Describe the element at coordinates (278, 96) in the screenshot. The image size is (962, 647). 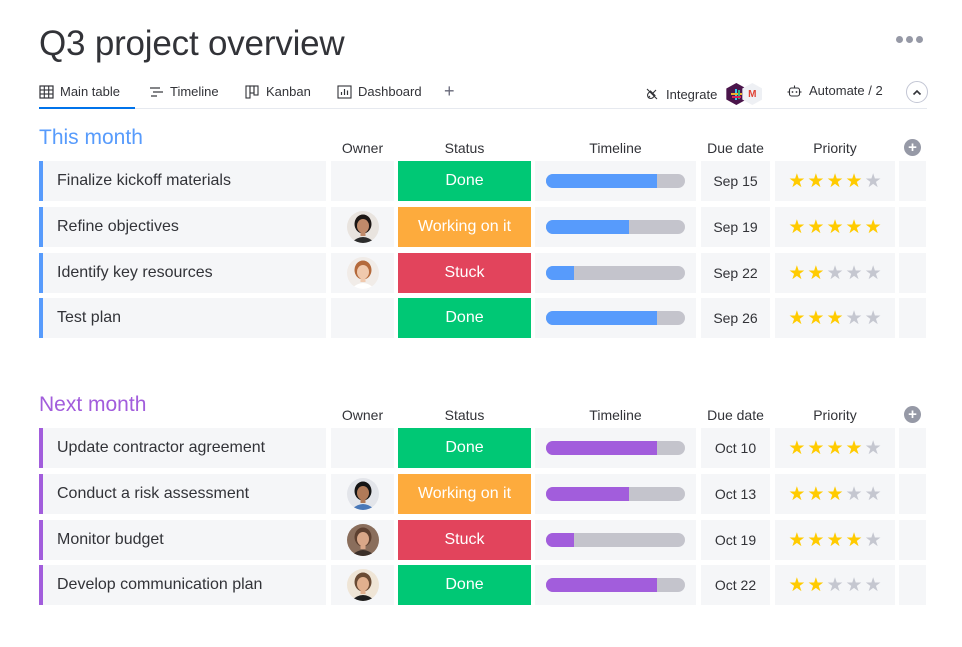
I see `tab-kanban: Kanban` at that location.